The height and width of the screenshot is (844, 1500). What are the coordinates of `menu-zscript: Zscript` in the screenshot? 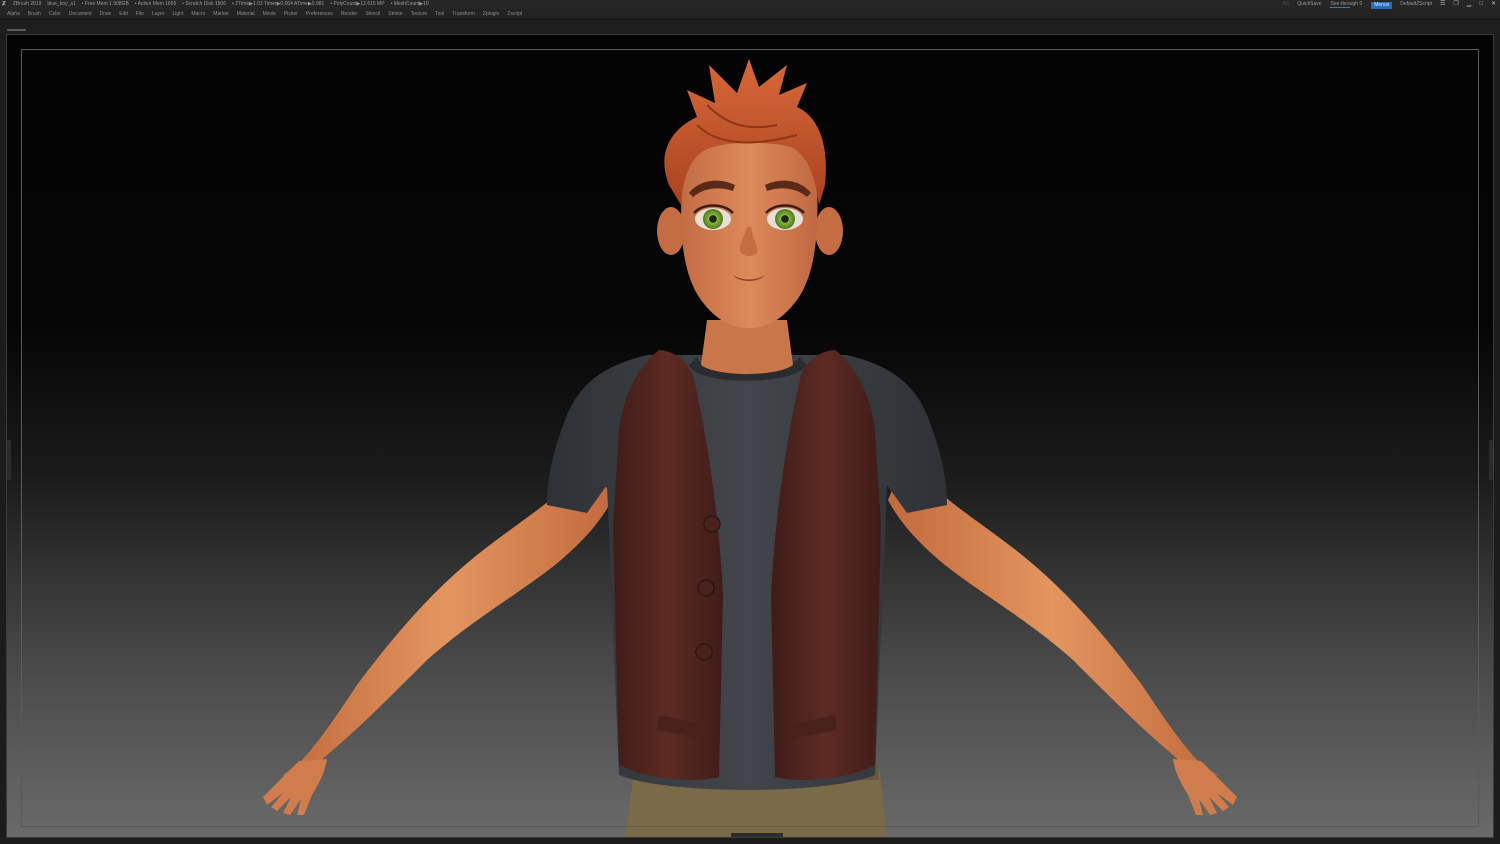 It's located at (514, 14).